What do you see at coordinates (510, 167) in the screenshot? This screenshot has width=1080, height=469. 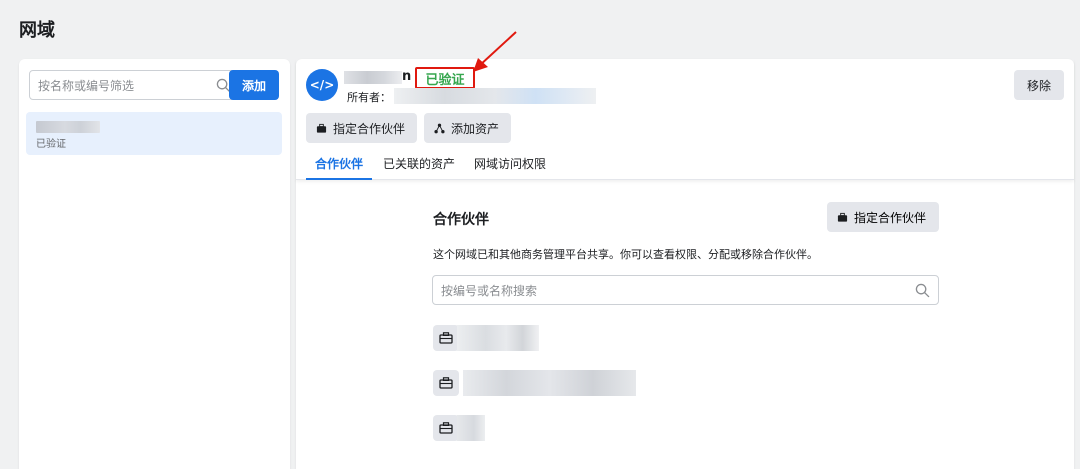 I see `tab-domain-access: 网域访问权限` at bounding box center [510, 167].